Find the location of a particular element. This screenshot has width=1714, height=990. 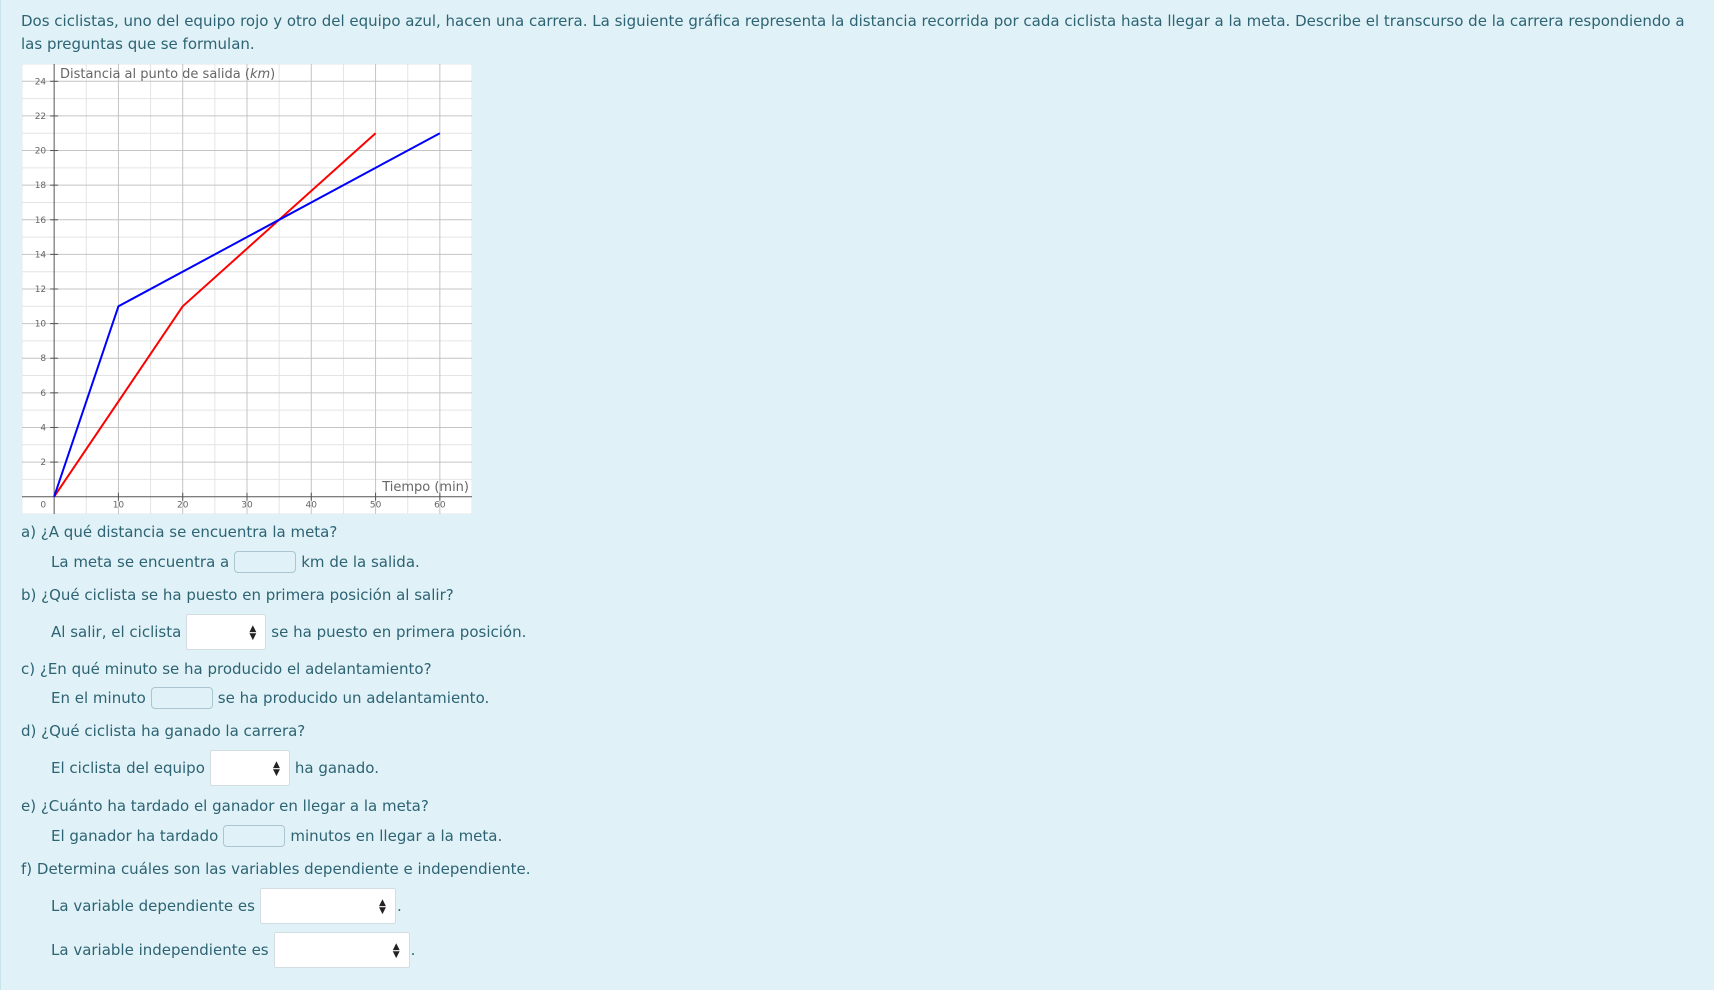

x-tick-label: 10 is located at coordinates (119, 506).